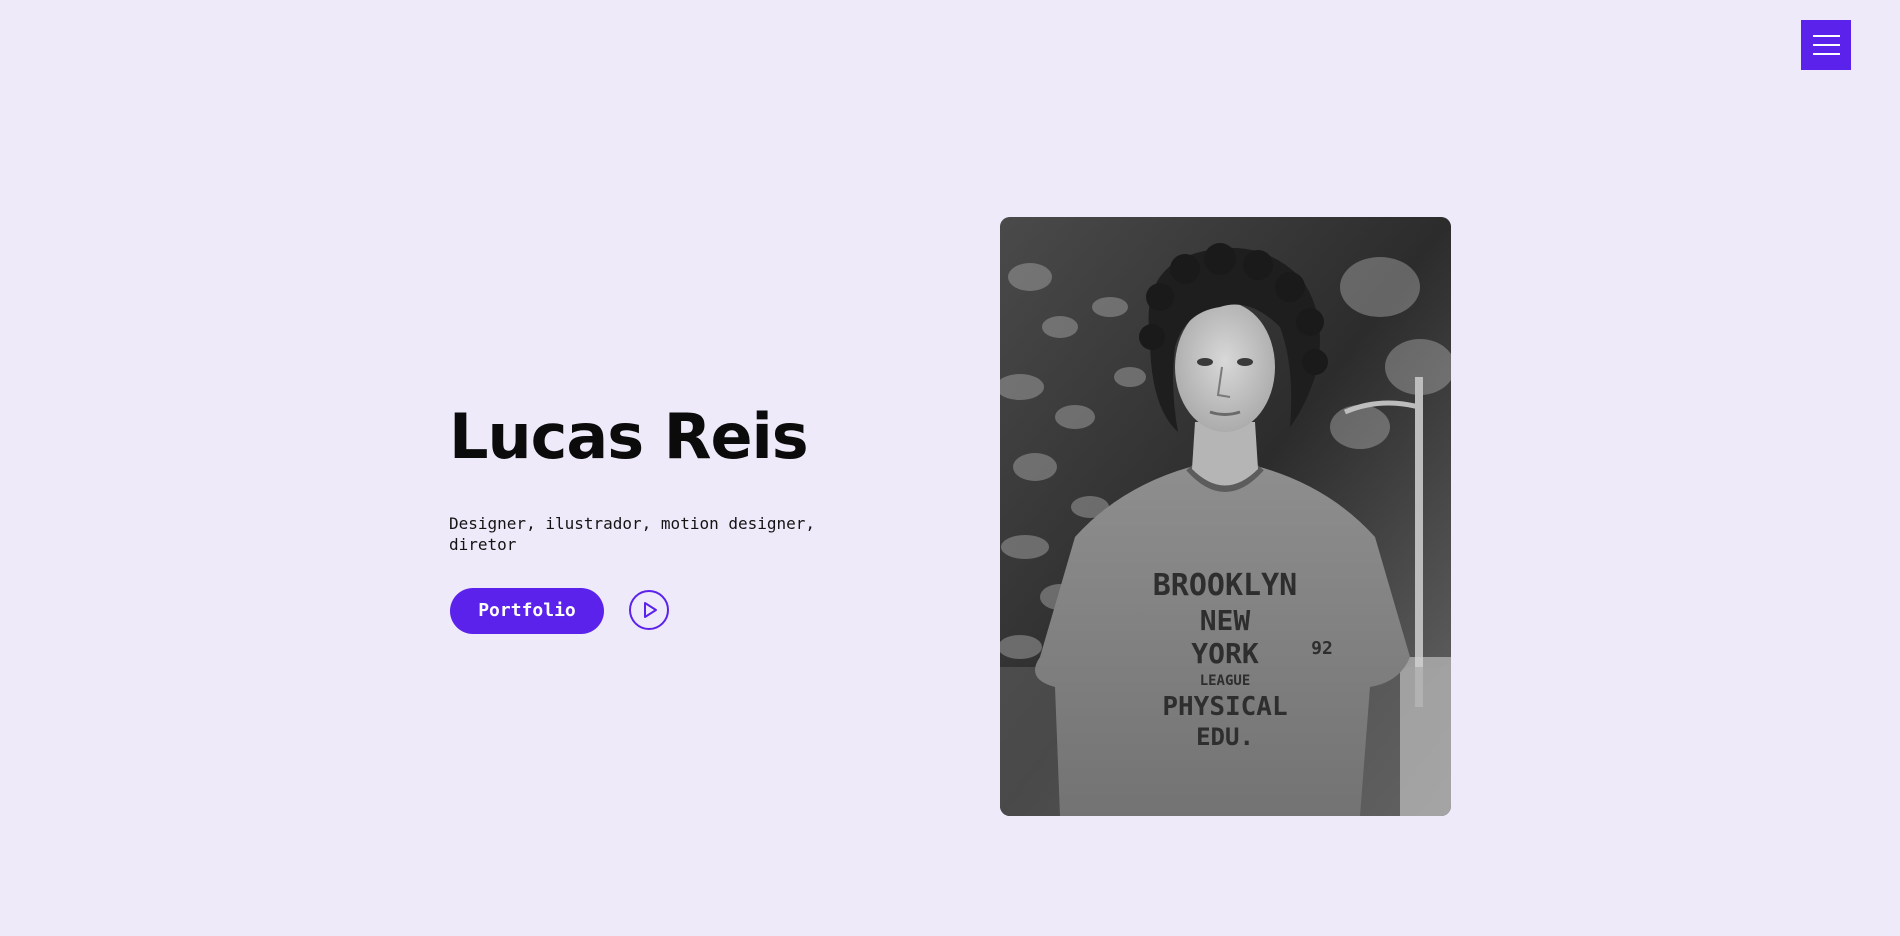  I want to click on shirt-text-new: NEW, so click(1225, 620).